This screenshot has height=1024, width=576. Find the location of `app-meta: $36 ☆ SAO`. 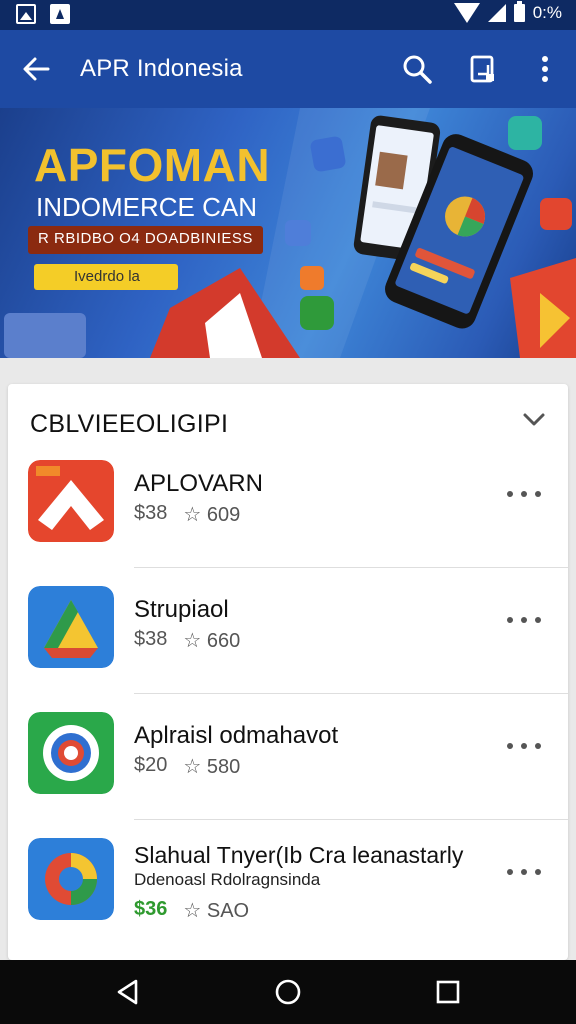

app-meta: $36 ☆ SAO is located at coordinates (191, 910).